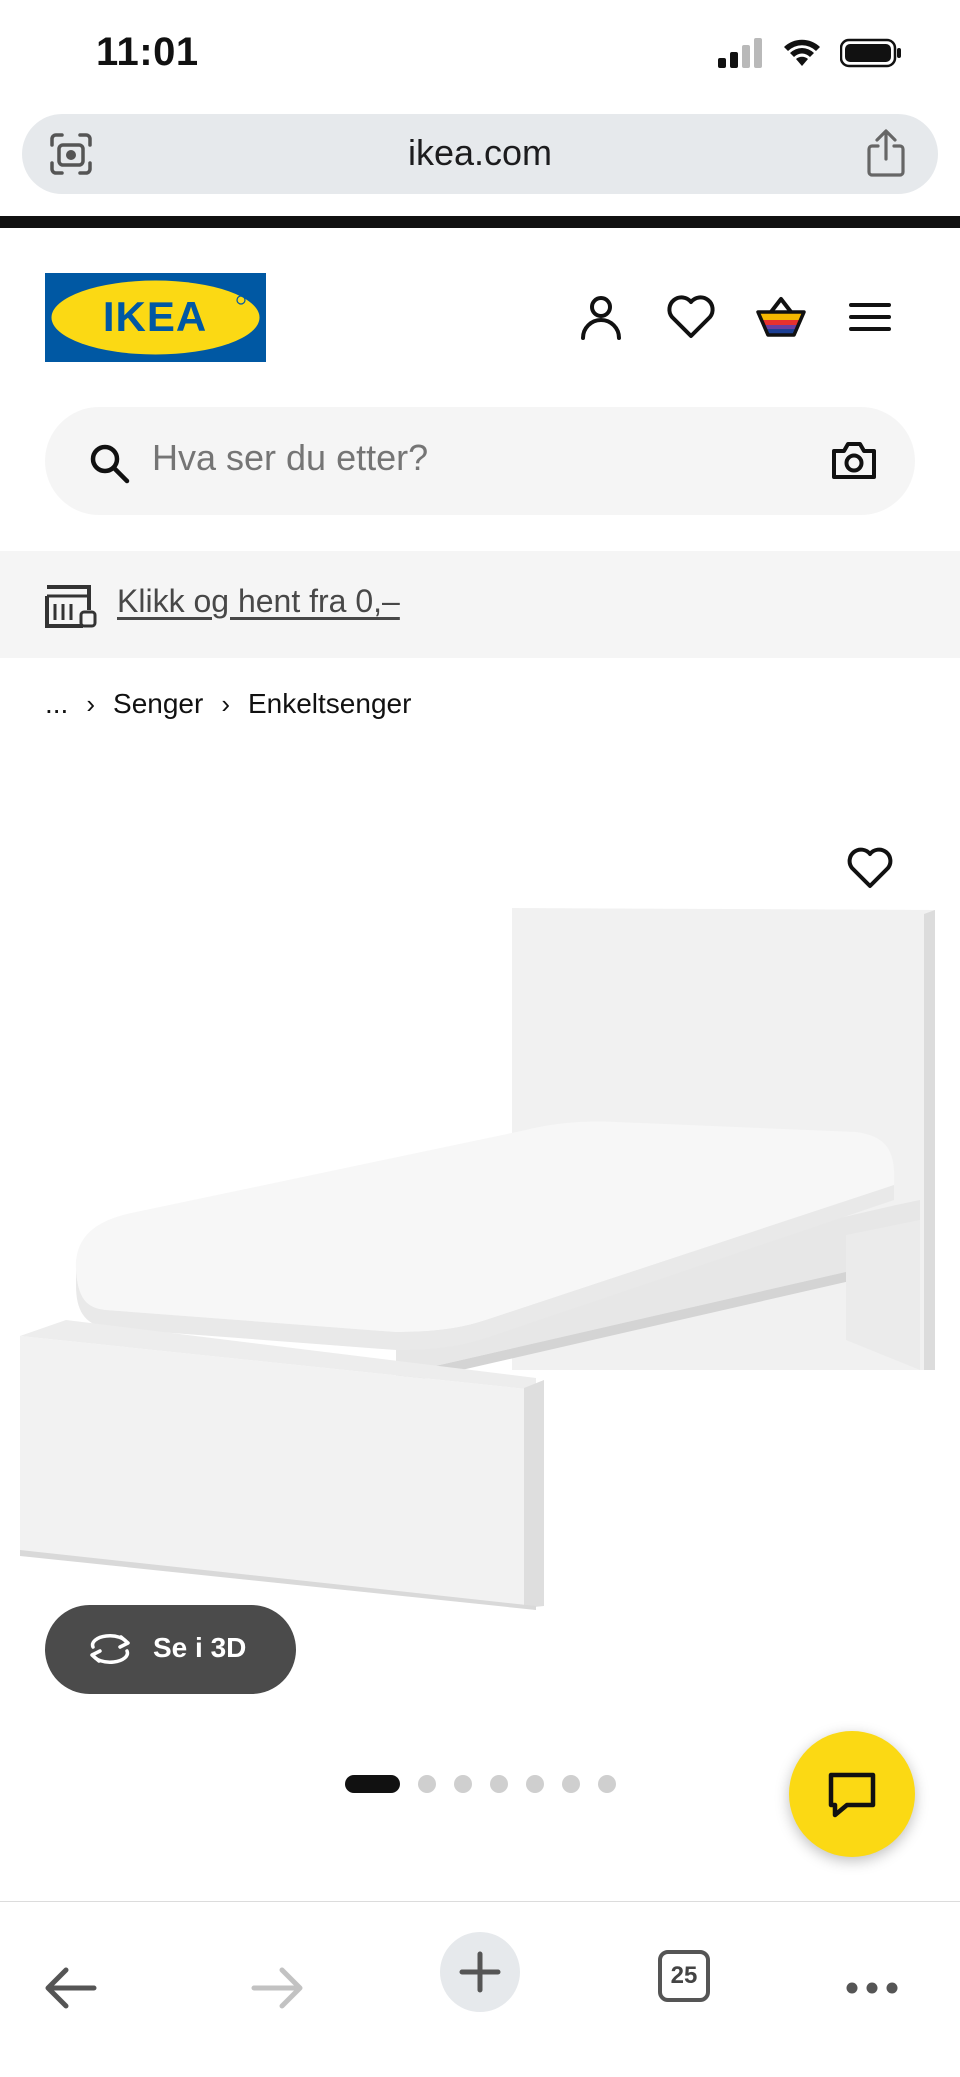  I want to click on url-text: ikea.com, so click(480, 153).